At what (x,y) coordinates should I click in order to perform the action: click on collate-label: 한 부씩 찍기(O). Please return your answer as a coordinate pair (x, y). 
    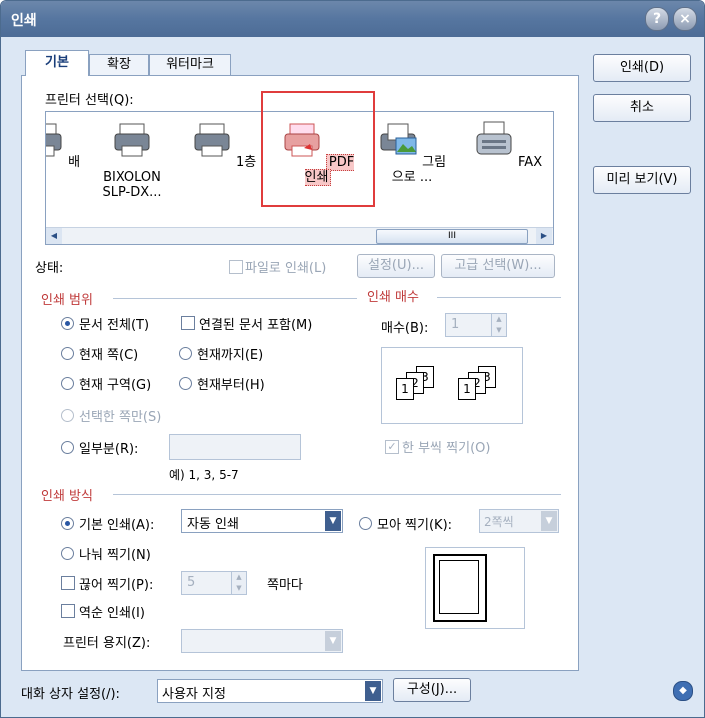
    Looking at the image, I should click on (446, 448).